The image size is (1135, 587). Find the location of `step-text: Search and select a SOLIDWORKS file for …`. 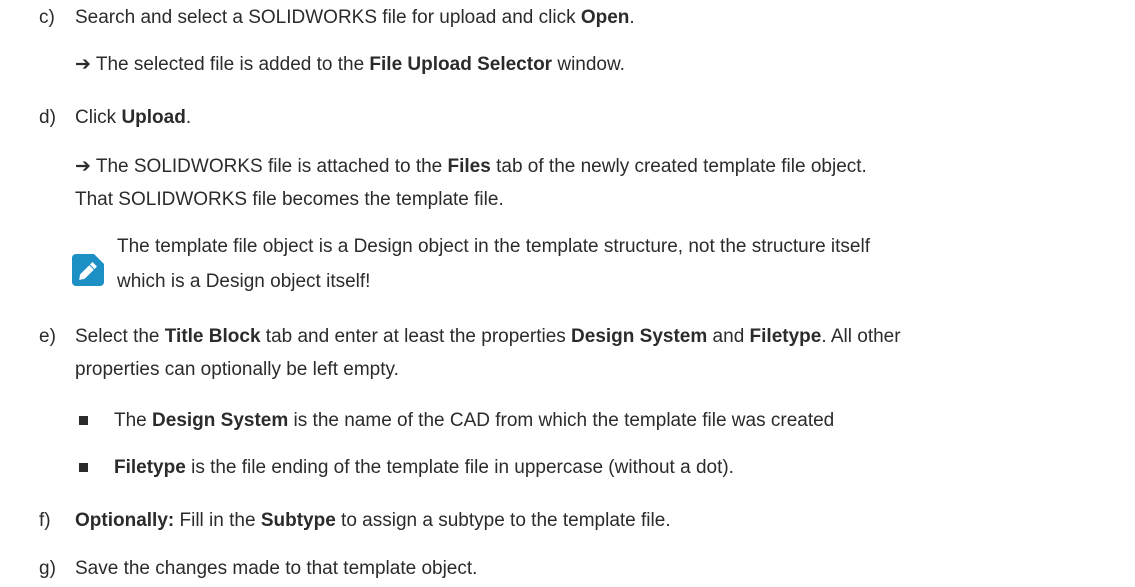

step-text: Search and select a SOLIDWORKS file for … is located at coordinates (355, 17).